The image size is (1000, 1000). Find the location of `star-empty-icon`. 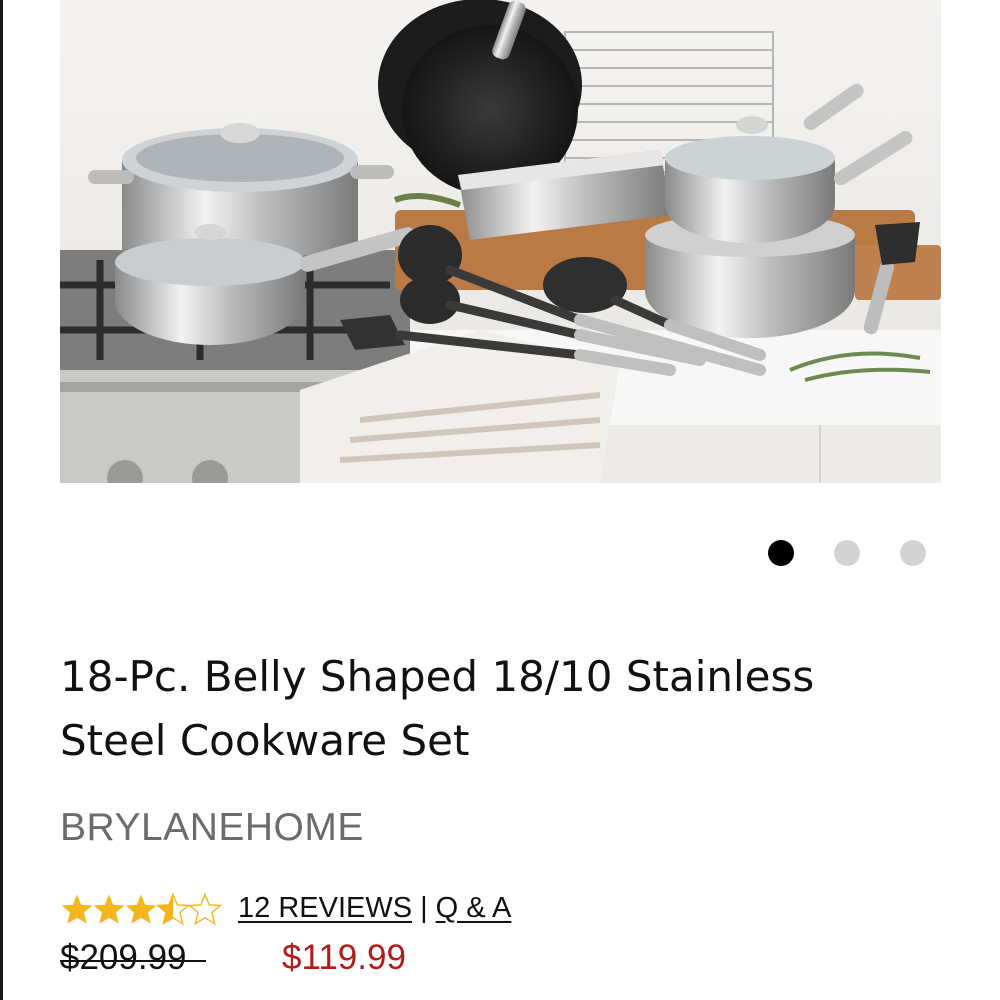

star-empty-icon is located at coordinates (205, 908).